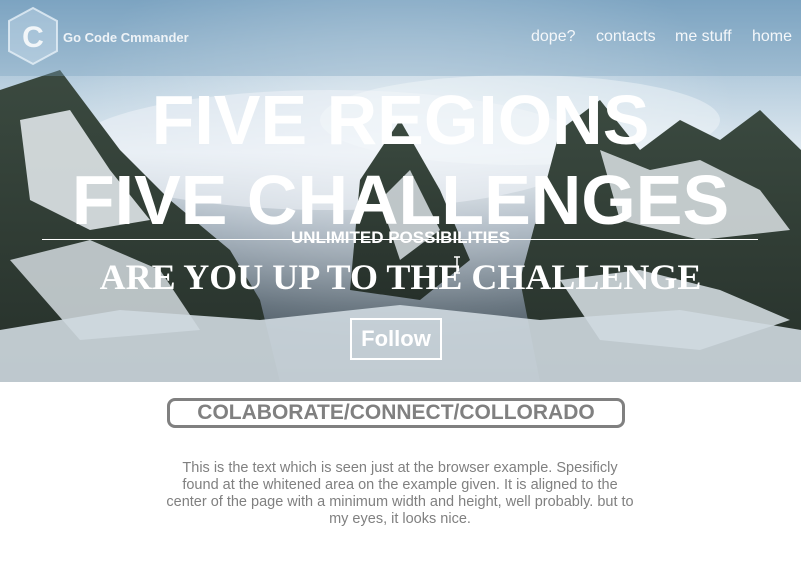  Describe the element at coordinates (400, 120) in the screenshot. I see `headline-line1: FIVE REGIONS` at that location.